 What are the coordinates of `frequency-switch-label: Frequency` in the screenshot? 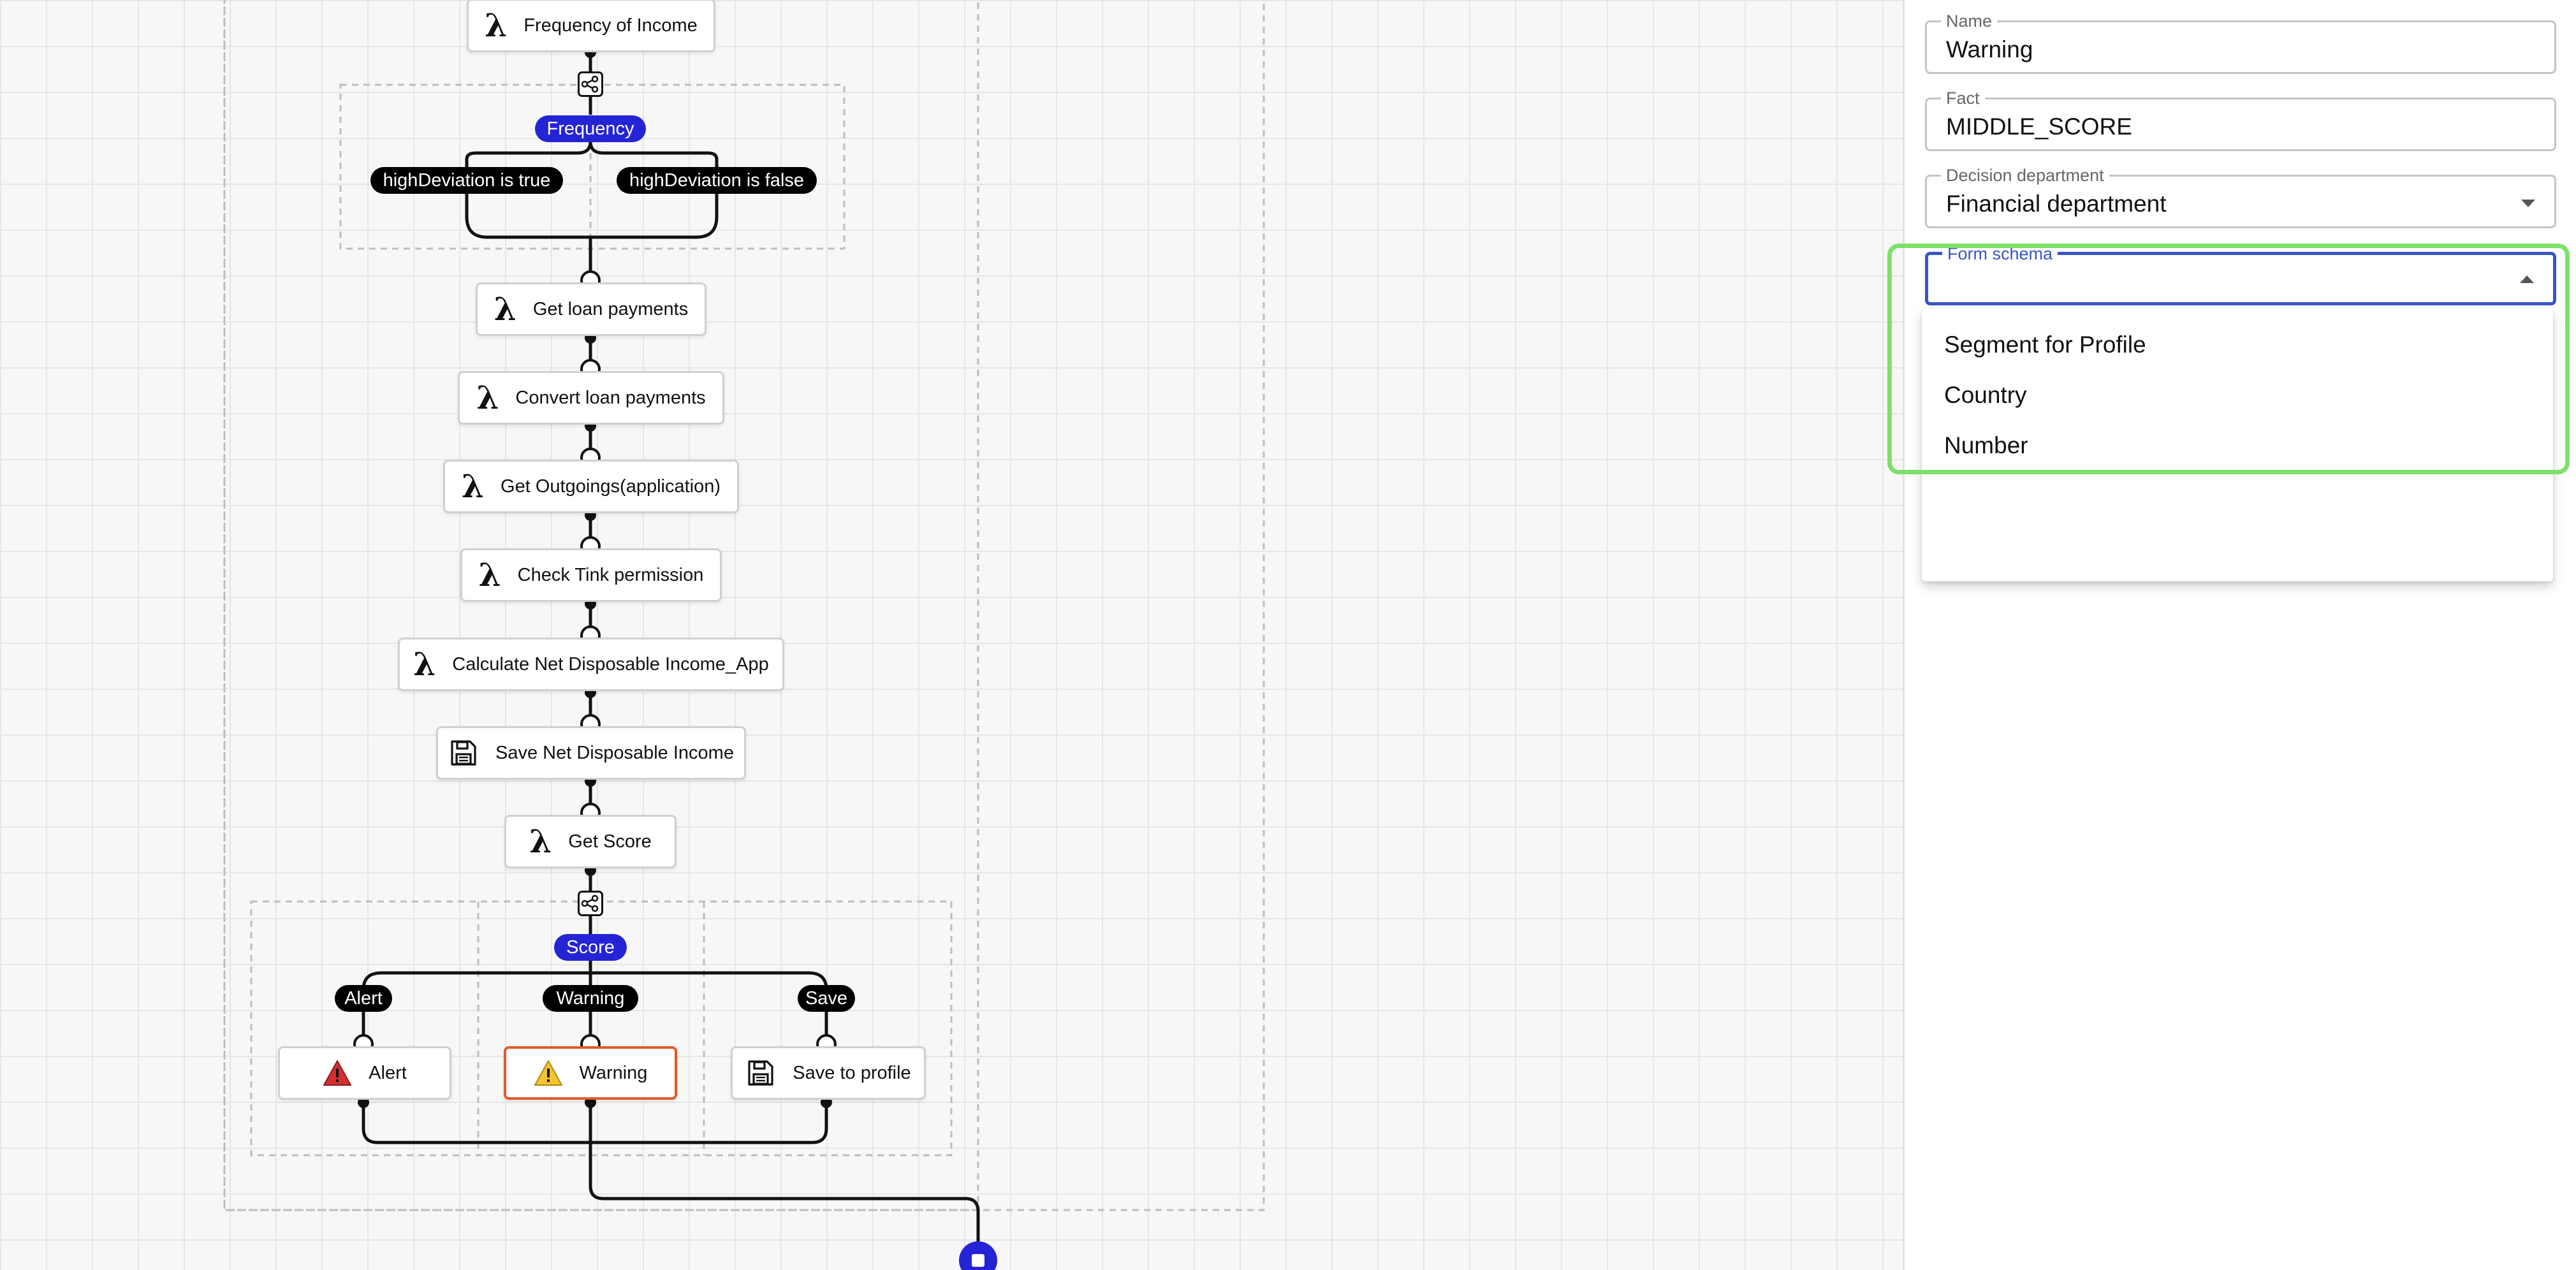 It's located at (590, 128).